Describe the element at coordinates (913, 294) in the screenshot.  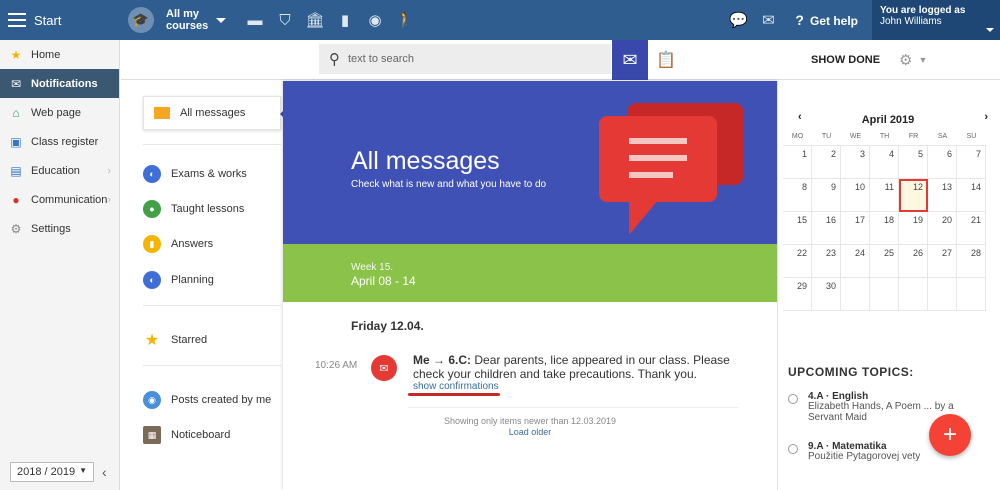
I see `calendar-day` at that location.